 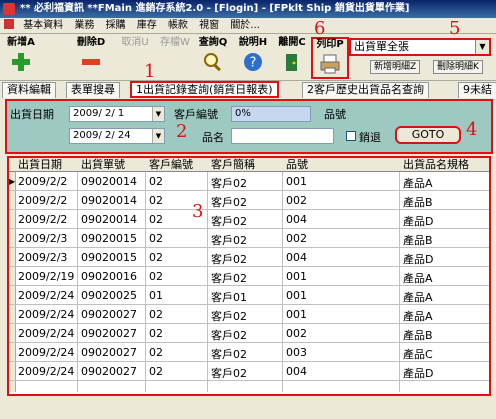 I want to click on table-row: 2009/2/3 09020015 02 客戶02 004 產品D, so click(x=249, y=258).